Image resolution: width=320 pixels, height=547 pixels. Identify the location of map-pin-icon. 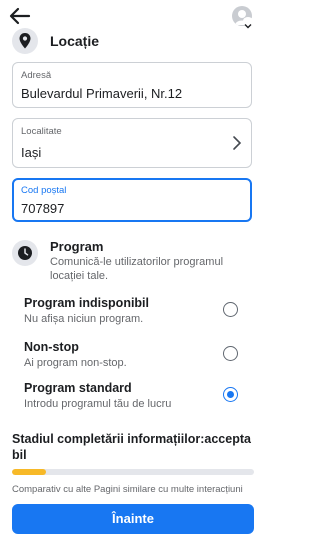
(25, 41).